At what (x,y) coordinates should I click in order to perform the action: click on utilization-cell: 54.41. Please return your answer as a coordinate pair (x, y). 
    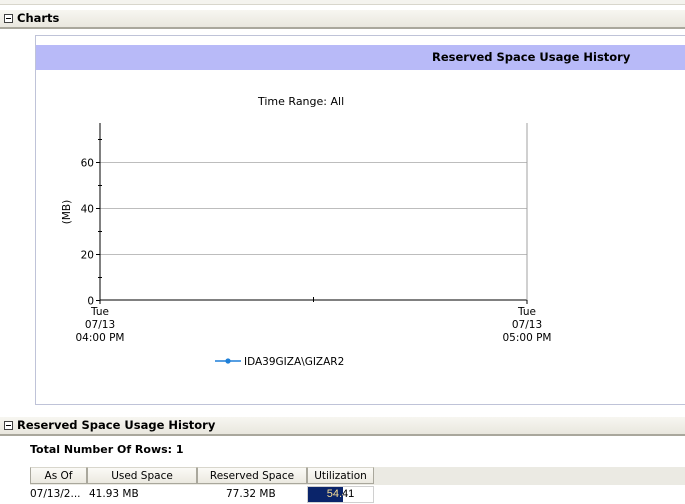
    Looking at the image, I should click on (340, 494).